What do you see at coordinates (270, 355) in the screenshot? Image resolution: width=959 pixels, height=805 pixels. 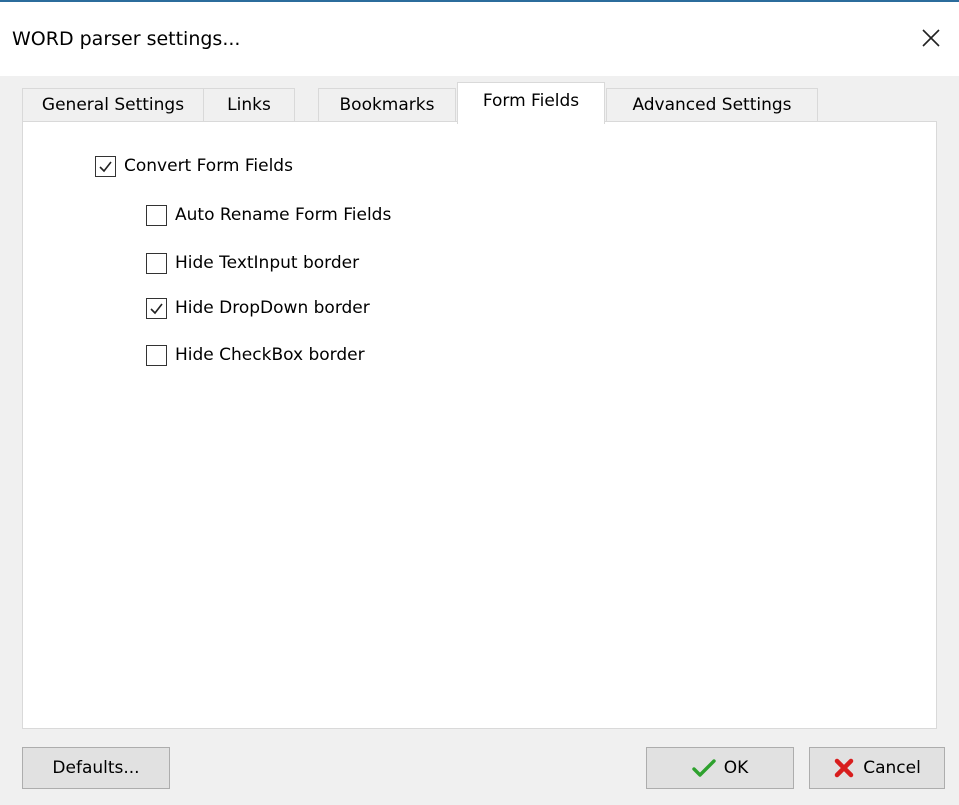 I see `checkbox-label: Hide CheckBox border` at bounding box center [270, 355].